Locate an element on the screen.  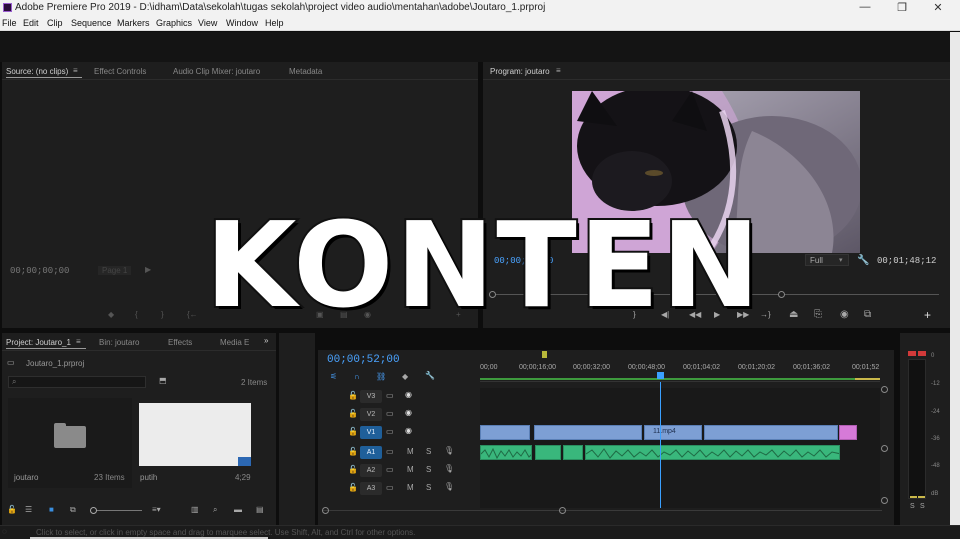
project-search-input: ⌕ is located at coordinates (77, 382).